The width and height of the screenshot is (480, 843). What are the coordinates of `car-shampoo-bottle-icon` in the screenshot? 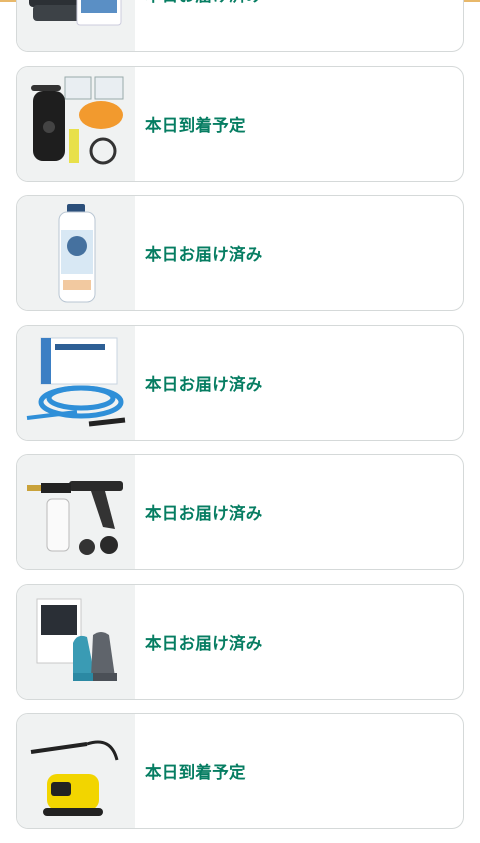 It's located at (77, 253).